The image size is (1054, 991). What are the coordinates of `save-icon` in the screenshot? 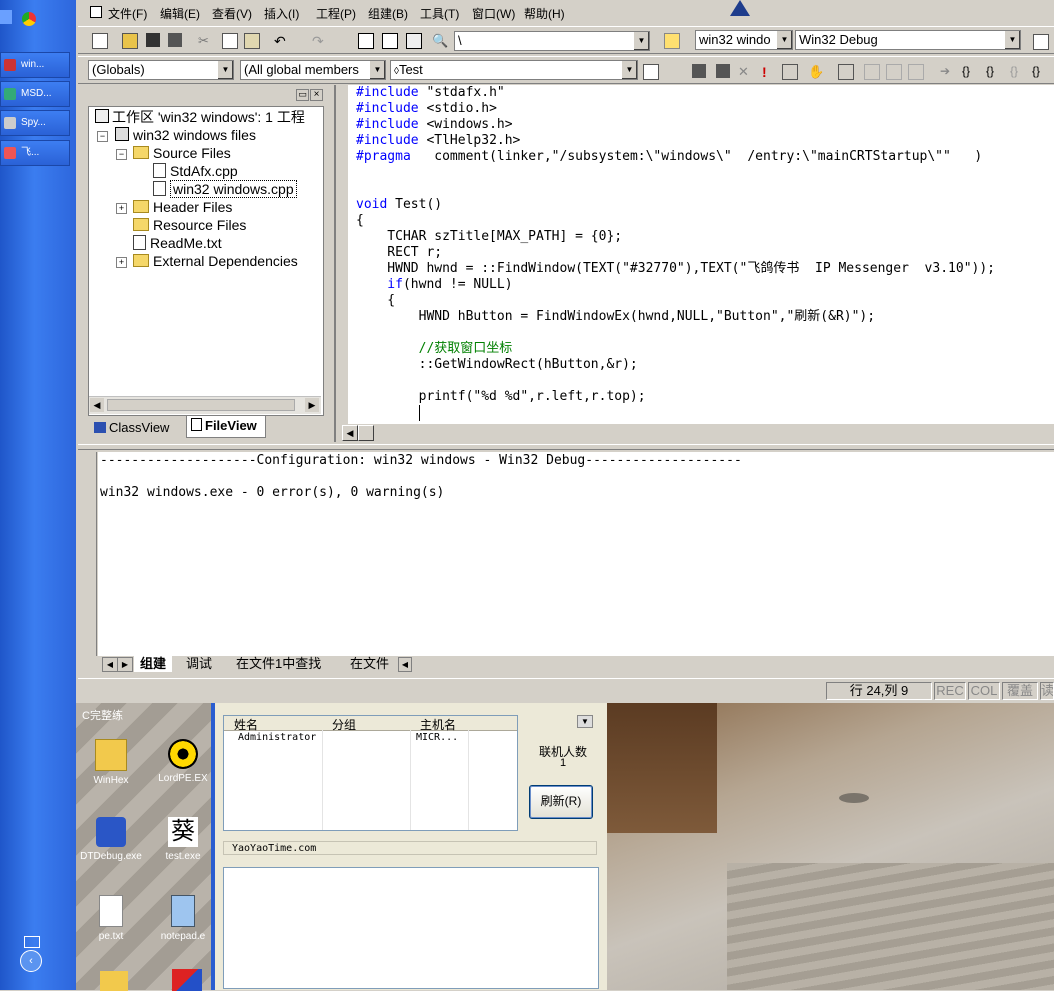 It's located at (153, 40).